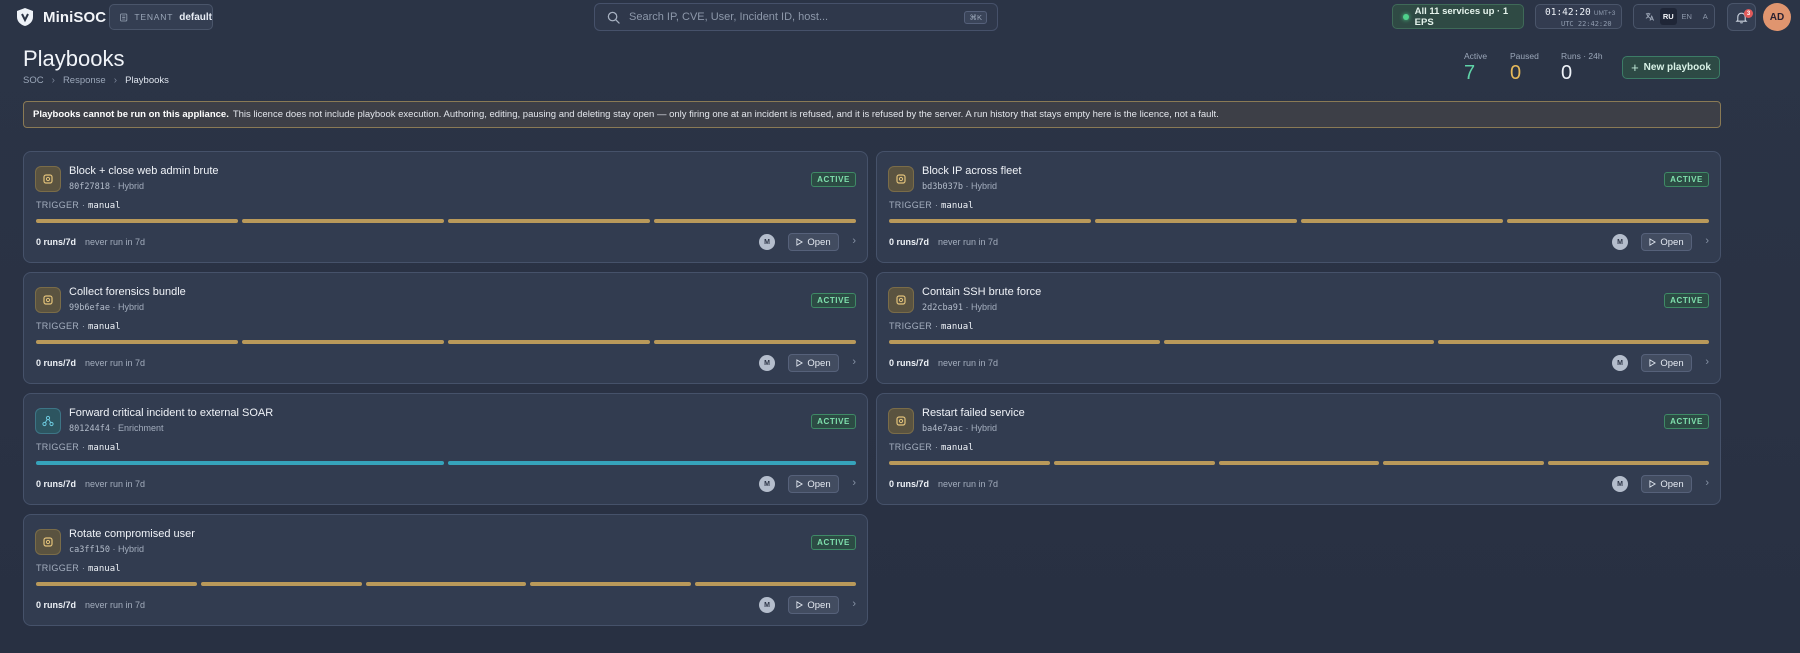  Describe the element at coordinates (84, 80) in the screenshot. I see `breadcrumb-response: Response` at that location.